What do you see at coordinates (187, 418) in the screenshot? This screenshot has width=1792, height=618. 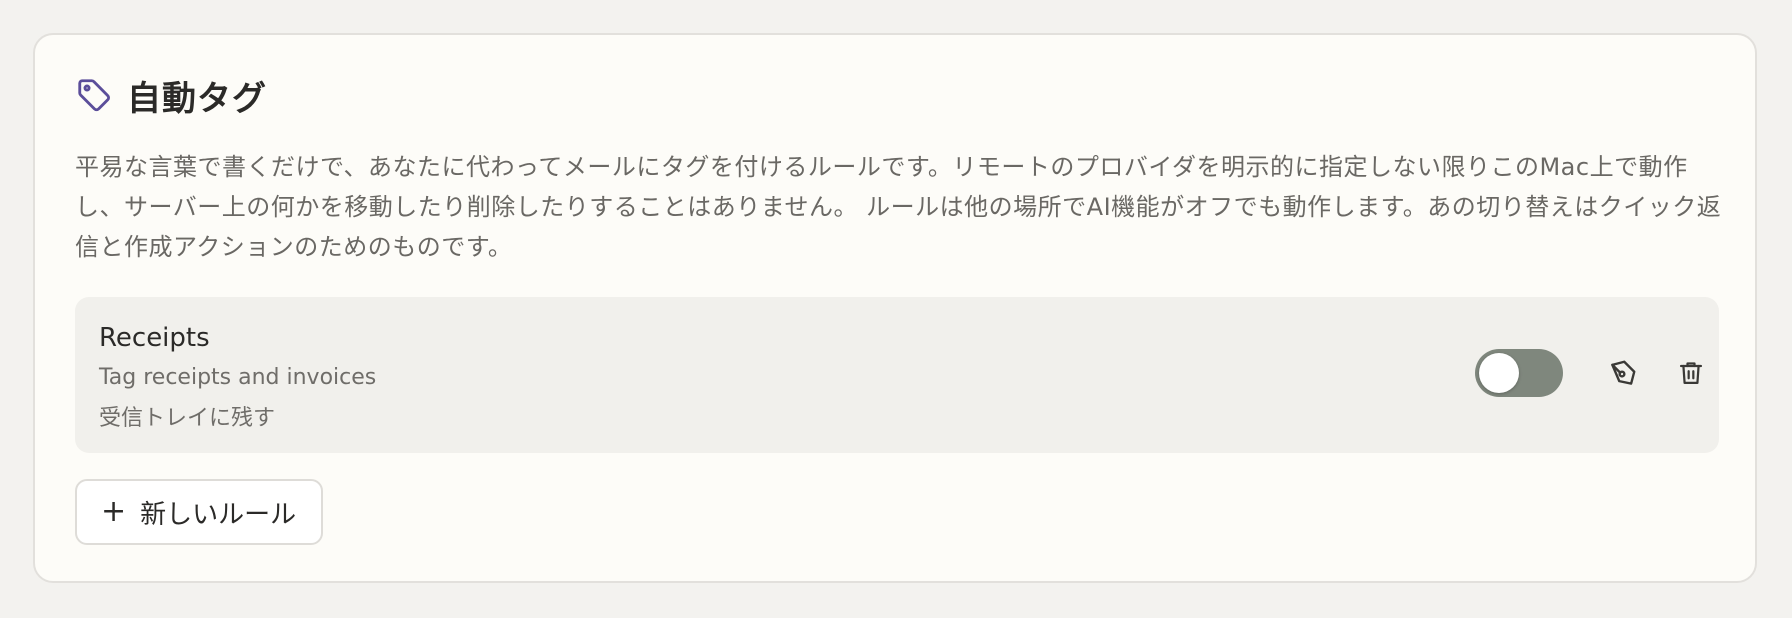 I see `rule-action: 受信トレイに残す` at bounding box center [187, 418].